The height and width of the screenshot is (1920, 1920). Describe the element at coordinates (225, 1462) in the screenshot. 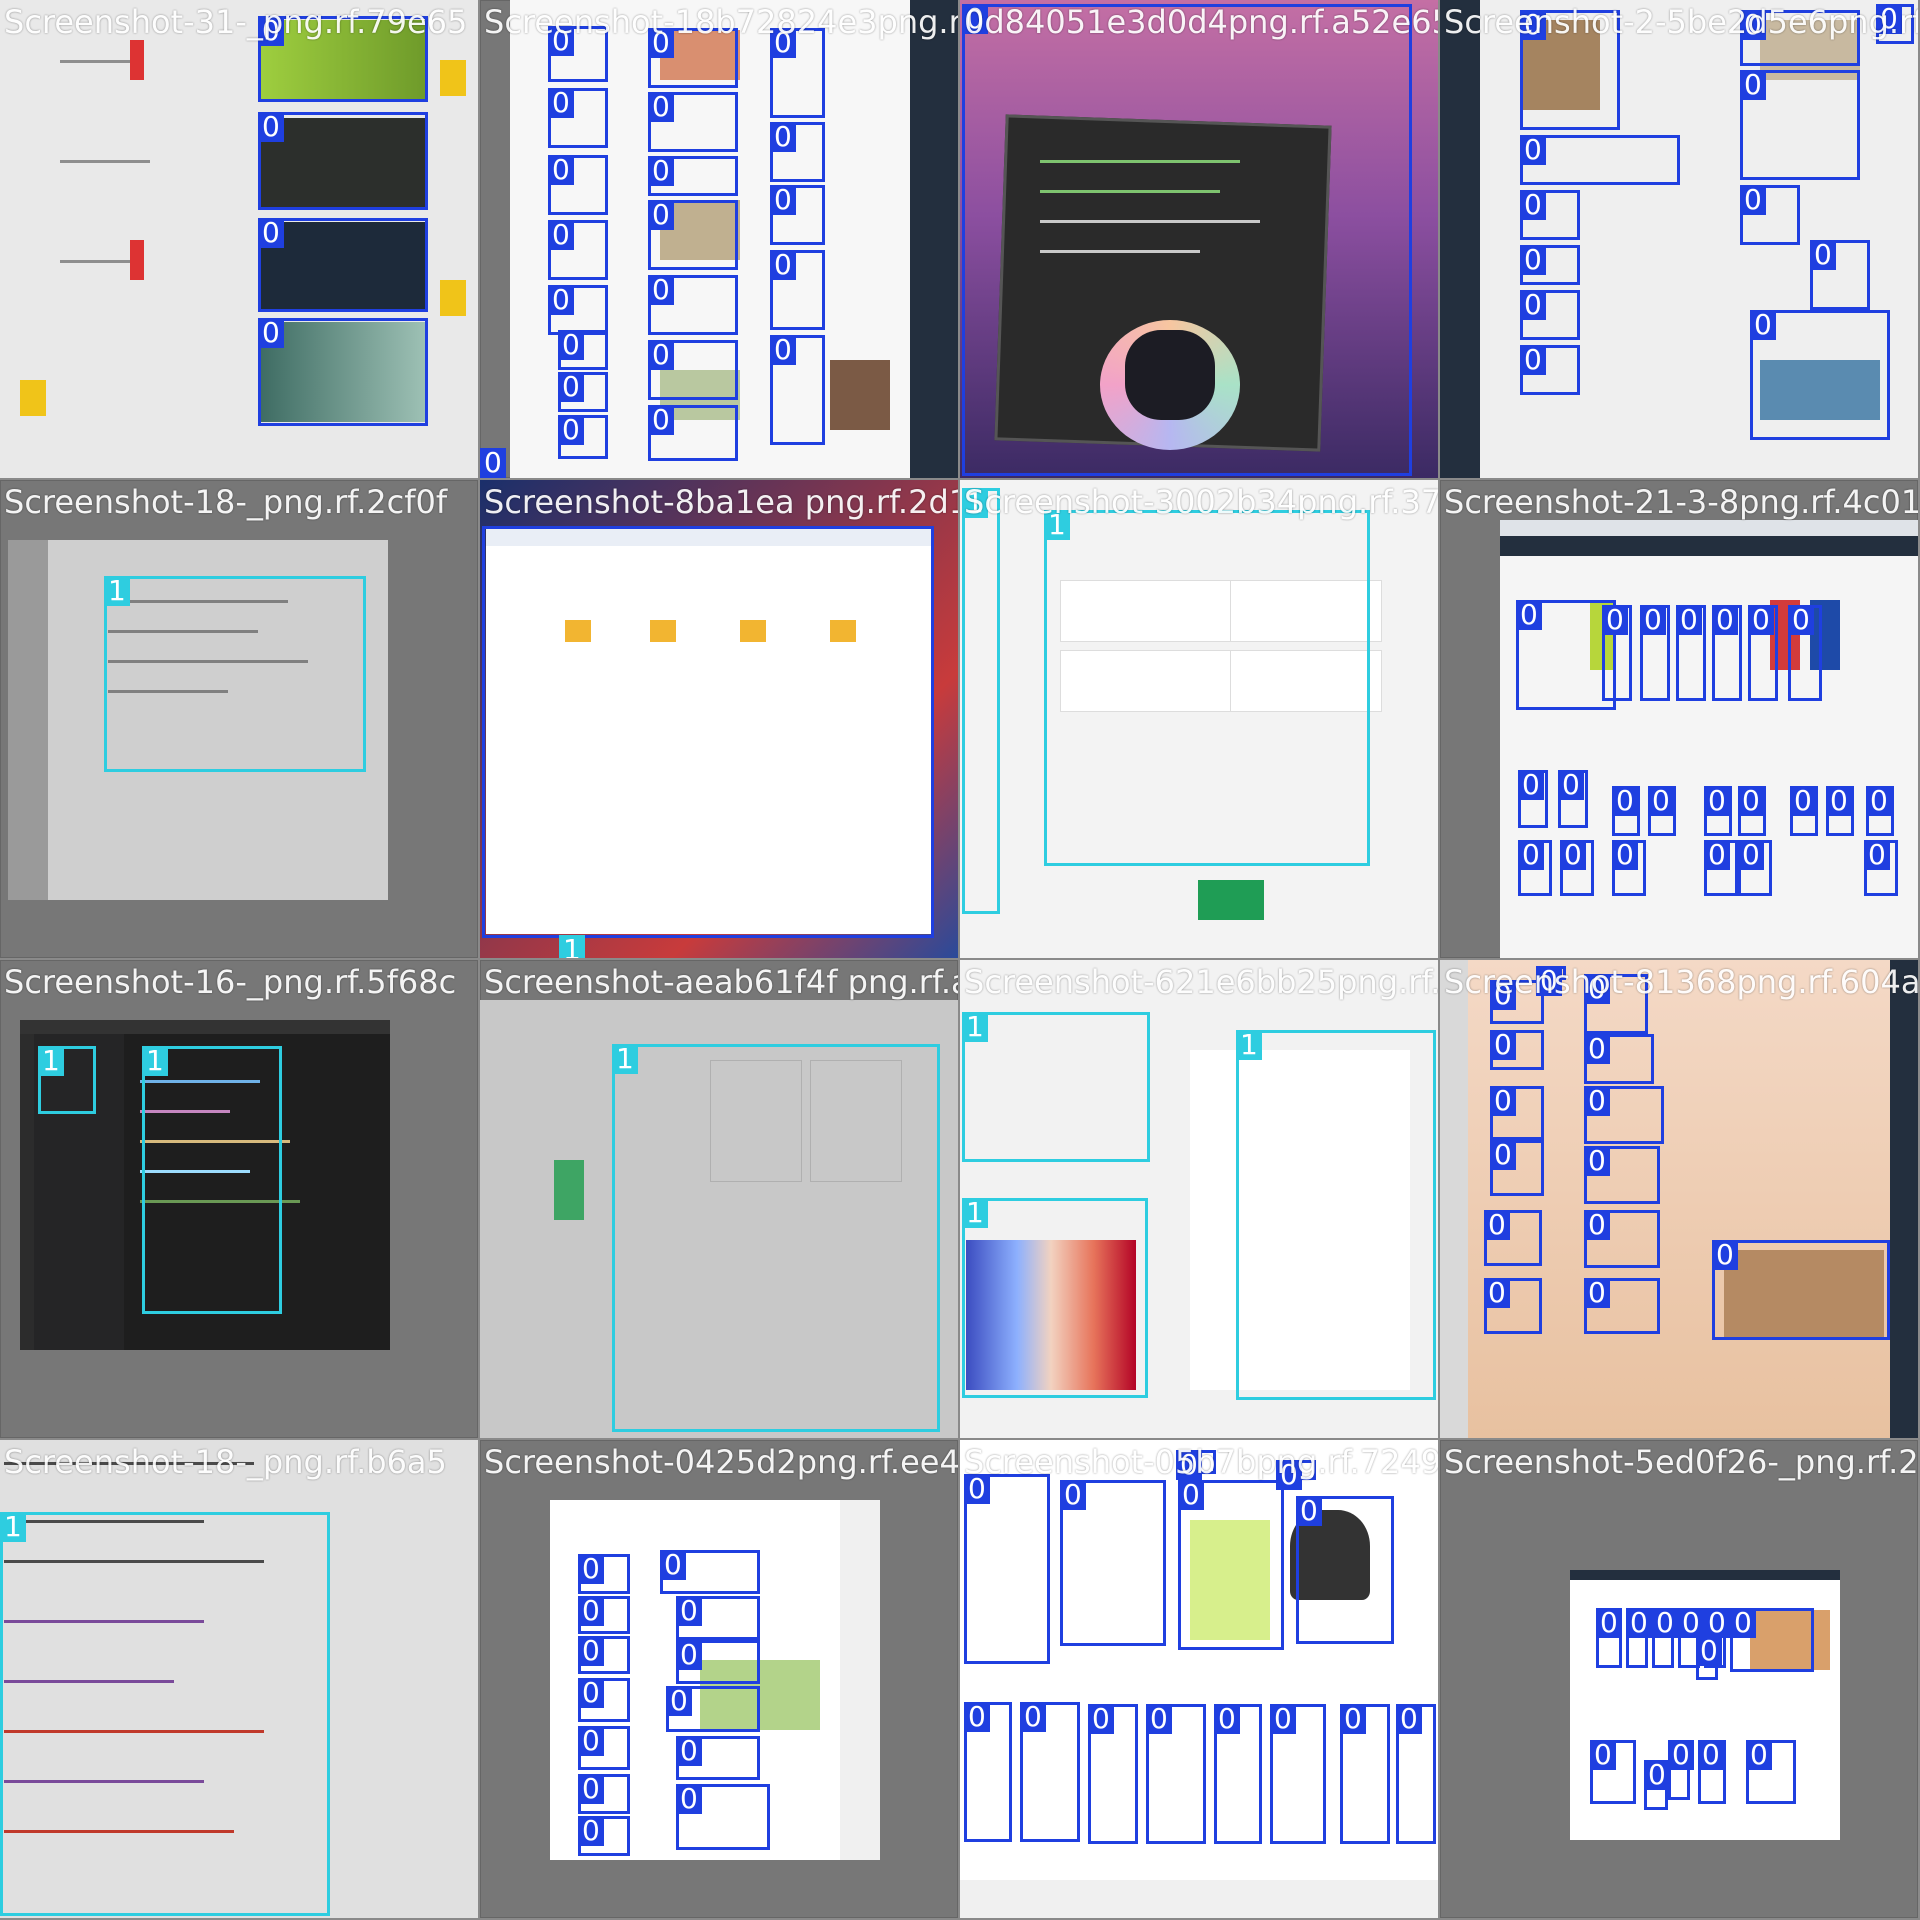

I see `tile-title: Screenshot-18-_png.rf.b6a5` at that location.